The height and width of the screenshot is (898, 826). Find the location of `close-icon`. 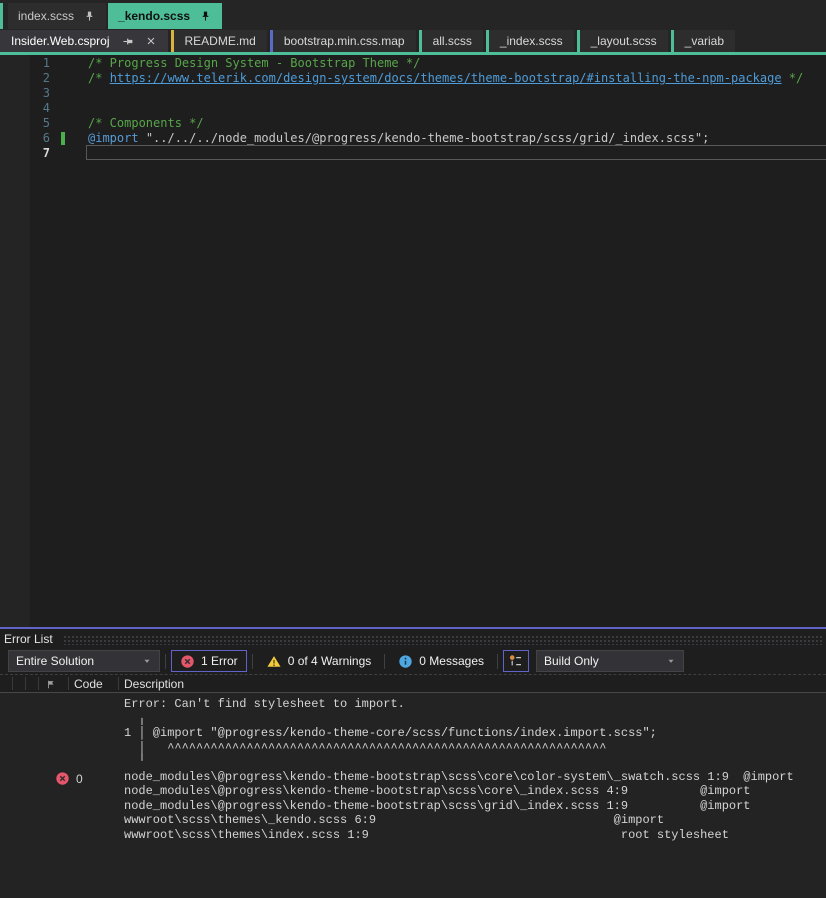

close-icon is located at coordinates (151, 41).